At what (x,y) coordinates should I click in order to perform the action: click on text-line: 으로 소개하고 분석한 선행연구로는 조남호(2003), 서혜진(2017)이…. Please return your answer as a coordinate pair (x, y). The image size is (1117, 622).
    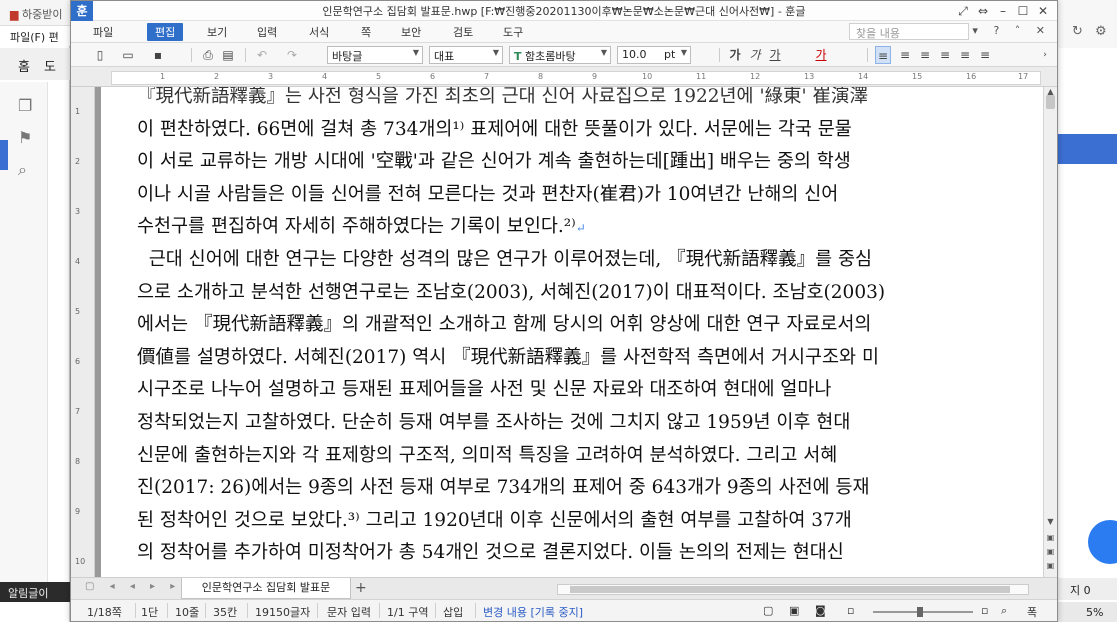
    Looking at the image, I should click on (577, 293).